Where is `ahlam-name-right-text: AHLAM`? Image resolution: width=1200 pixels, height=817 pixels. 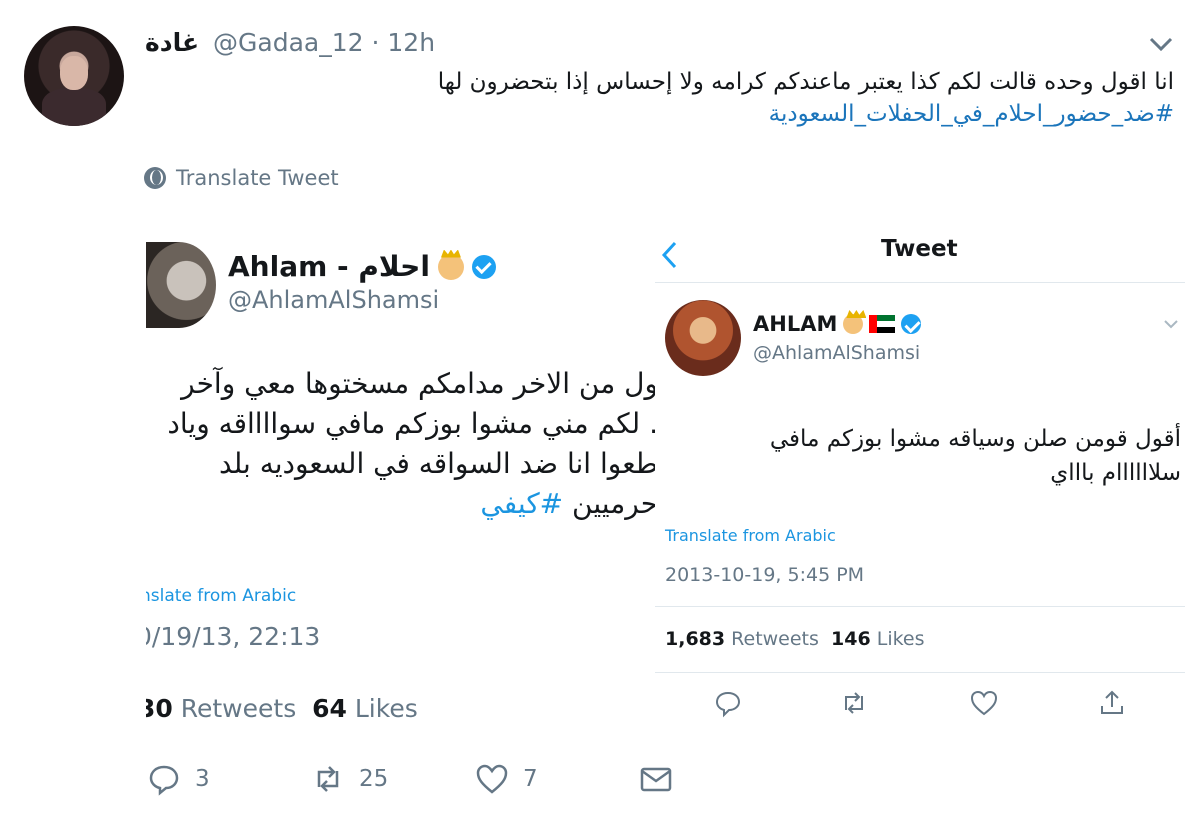
ahlam-name-right-text: AHLAM is located at coordinates (795, 324).